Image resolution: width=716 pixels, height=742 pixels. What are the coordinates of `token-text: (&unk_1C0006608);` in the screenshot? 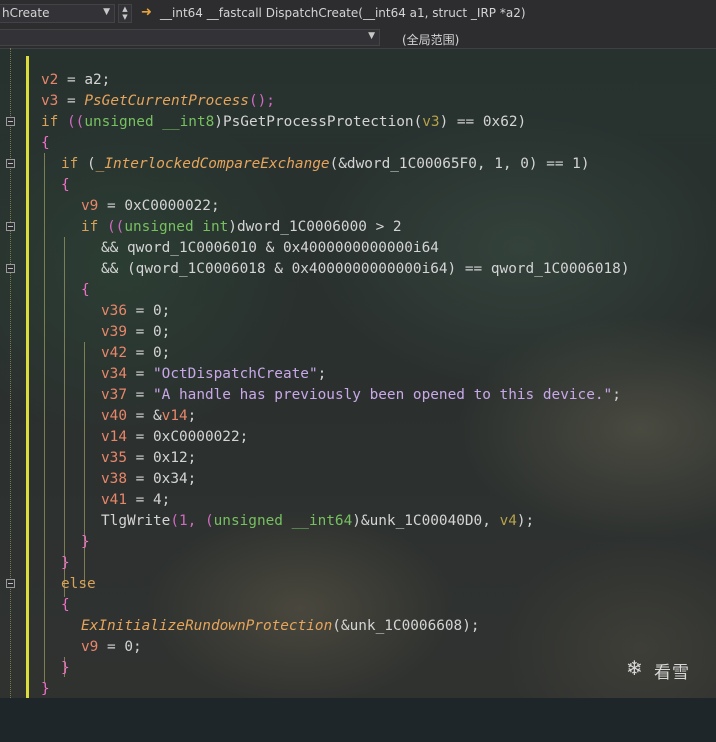 It's located at (406, 626).